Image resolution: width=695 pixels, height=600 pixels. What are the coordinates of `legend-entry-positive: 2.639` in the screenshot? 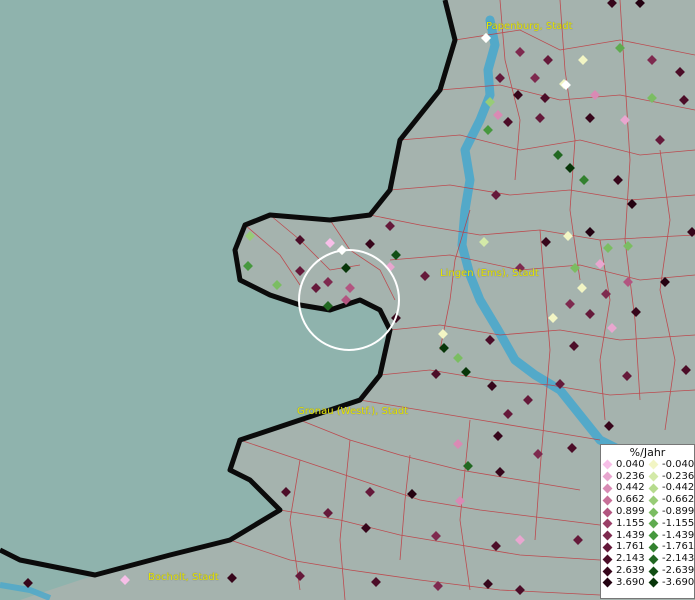 It's located at (624, 571).